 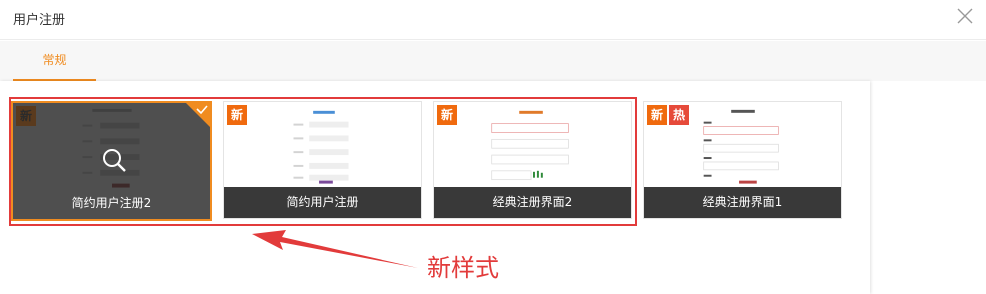 What do you see at coordinates (532, 160) in the screenshot?
I see `template-card-classic-registration-2: 新 经典注册界面2` at bounding box center [532, 160].